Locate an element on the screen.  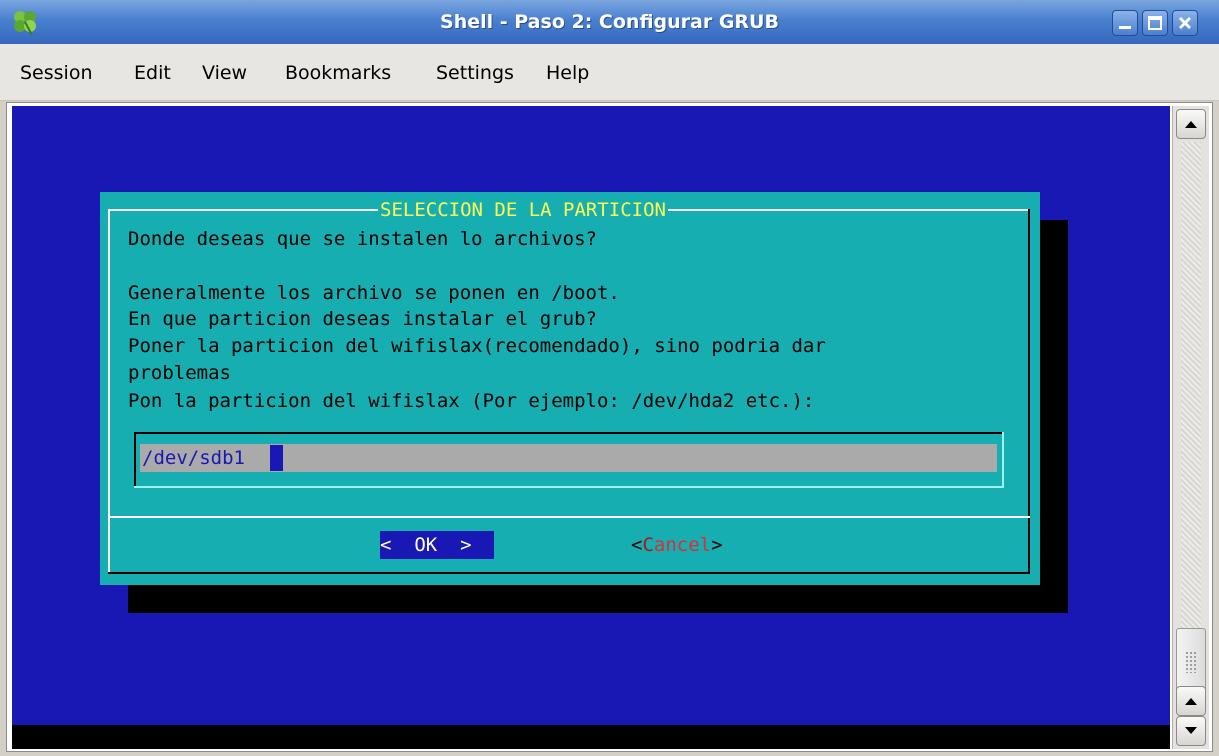
scroll-up-button is located at coordinates (1191, 124).